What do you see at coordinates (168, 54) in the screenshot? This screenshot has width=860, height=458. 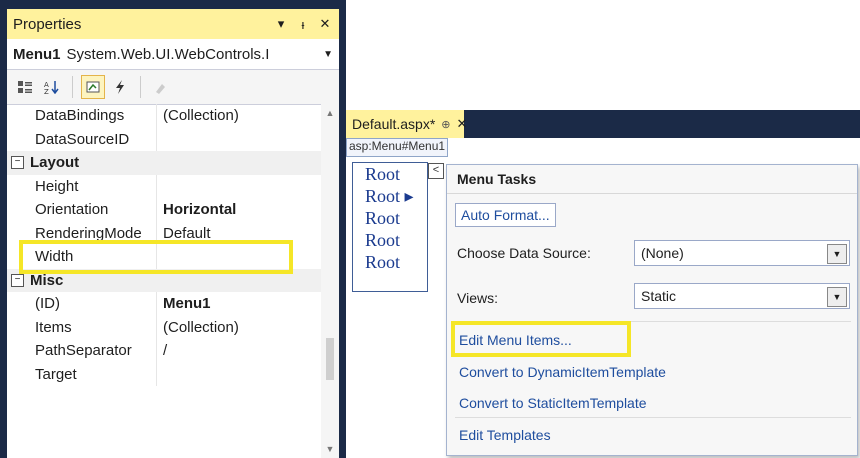 I see `object-type: System.Web.UI.WebControls.I` at bounding box center [168, 54].